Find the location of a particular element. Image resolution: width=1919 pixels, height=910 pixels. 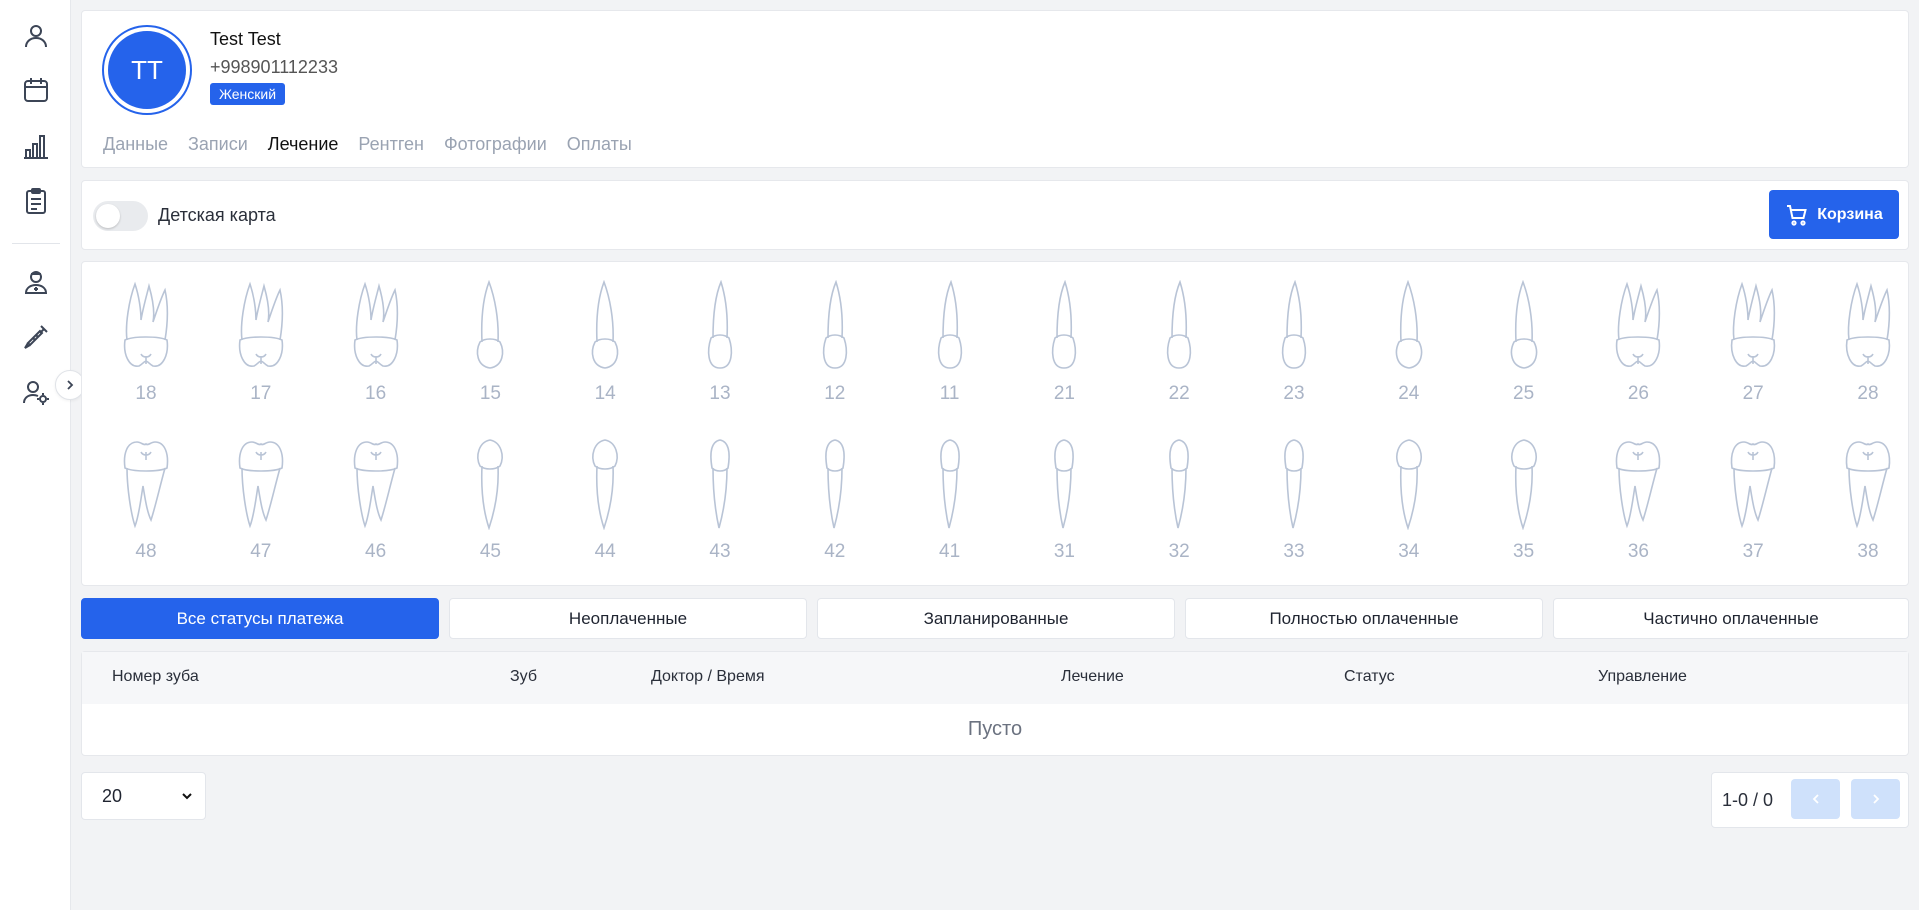

tooth-31: 31 is located at coordinates (1064, 500).